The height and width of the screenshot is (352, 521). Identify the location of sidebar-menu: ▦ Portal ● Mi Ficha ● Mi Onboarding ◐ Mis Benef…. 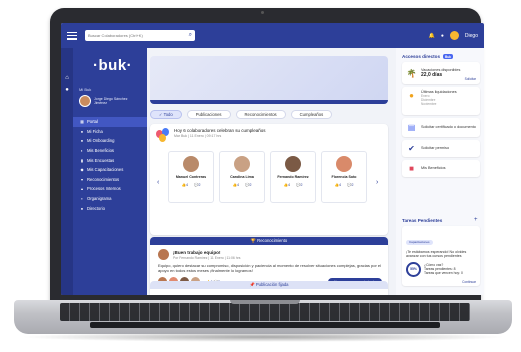
(110, 165).